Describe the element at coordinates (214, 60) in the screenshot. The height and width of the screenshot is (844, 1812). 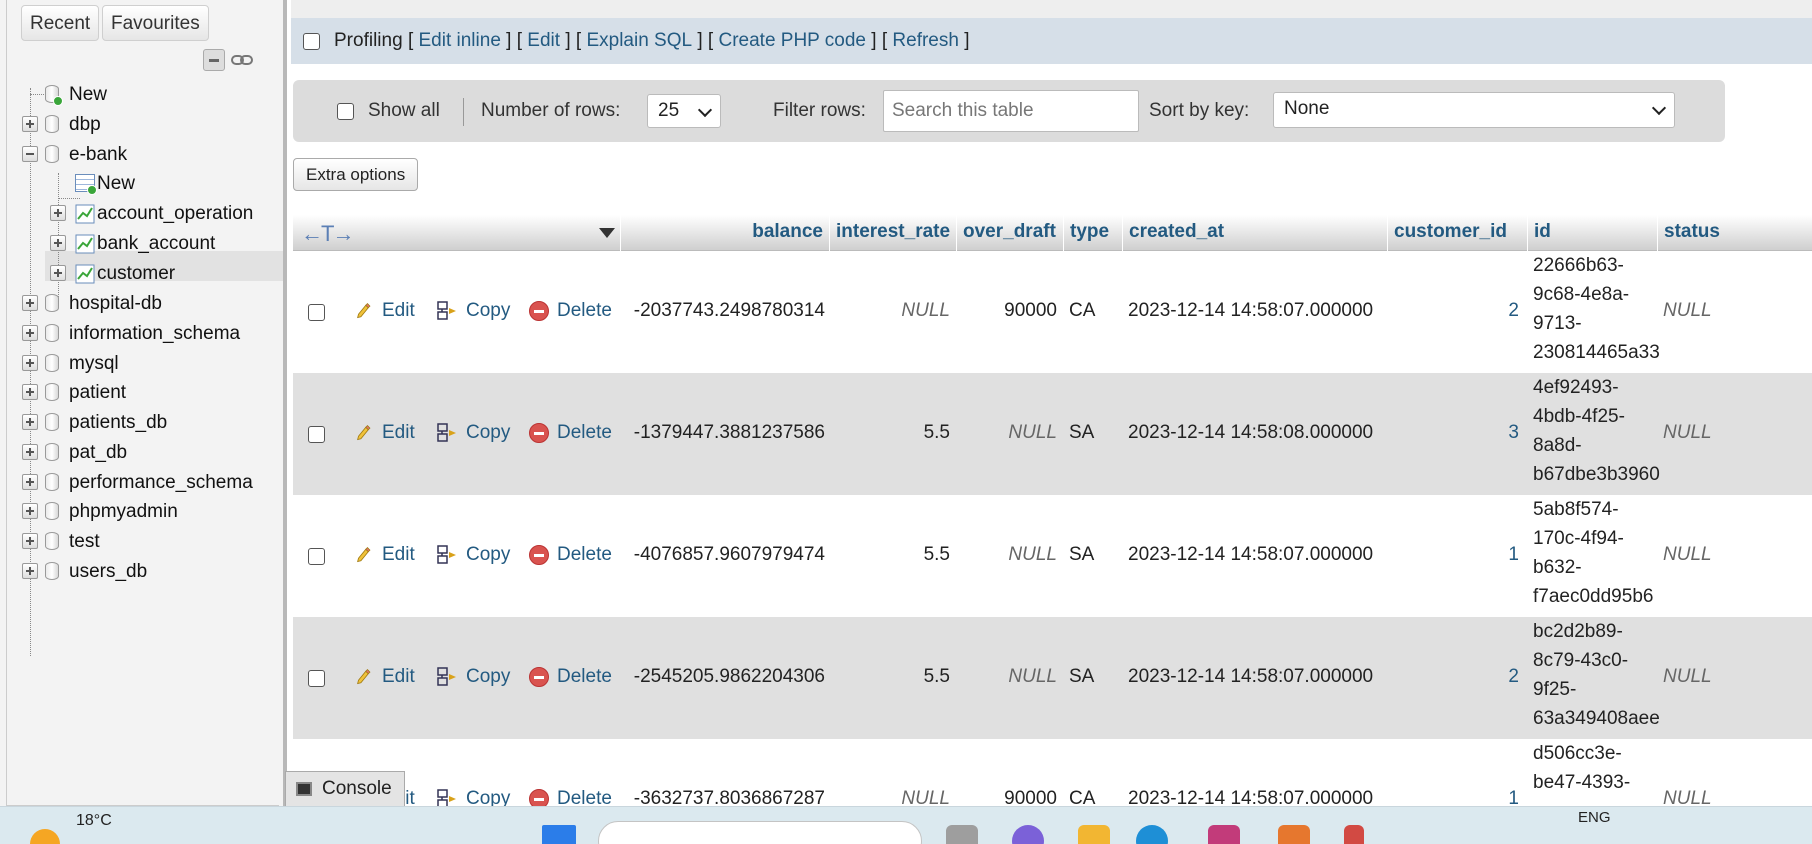
I see `collapse-all-icon` at that location.